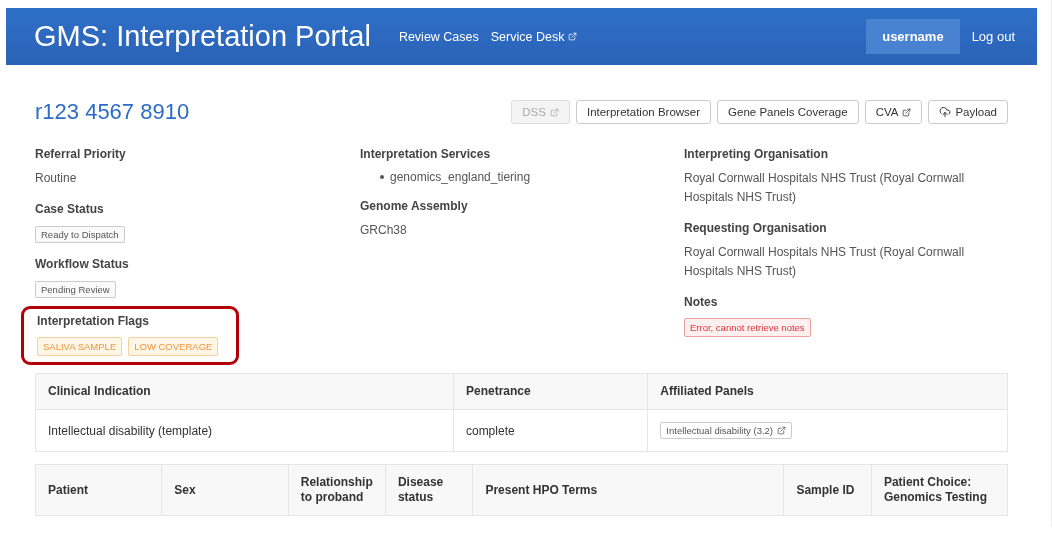 The image size is (1052, 540). I want to click on logout-link: Log out, so click(993, 36).